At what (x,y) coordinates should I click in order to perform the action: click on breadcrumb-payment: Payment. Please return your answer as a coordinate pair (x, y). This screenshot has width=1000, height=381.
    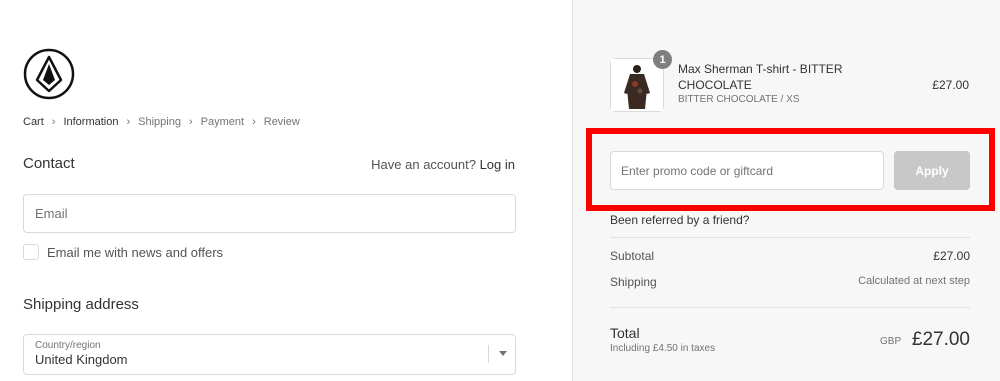
    Looking at the image, I should click on (222, 122).